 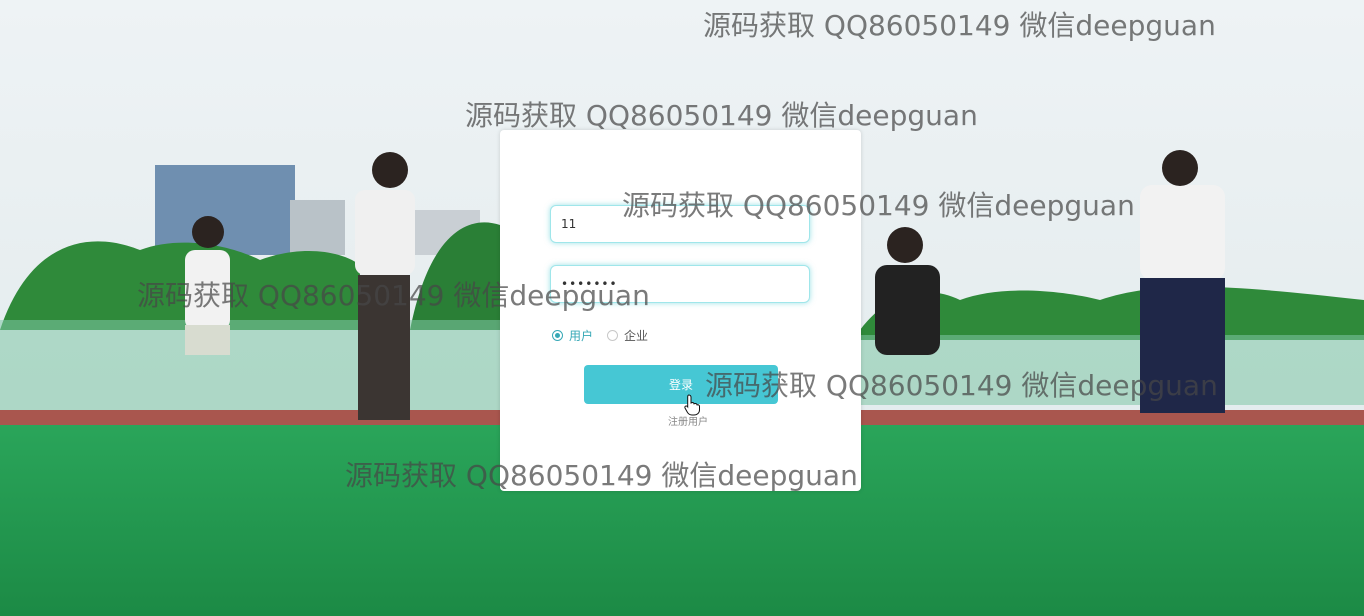 I want to click on radio-role-company-label: 企业, so click(x=636, y=335).